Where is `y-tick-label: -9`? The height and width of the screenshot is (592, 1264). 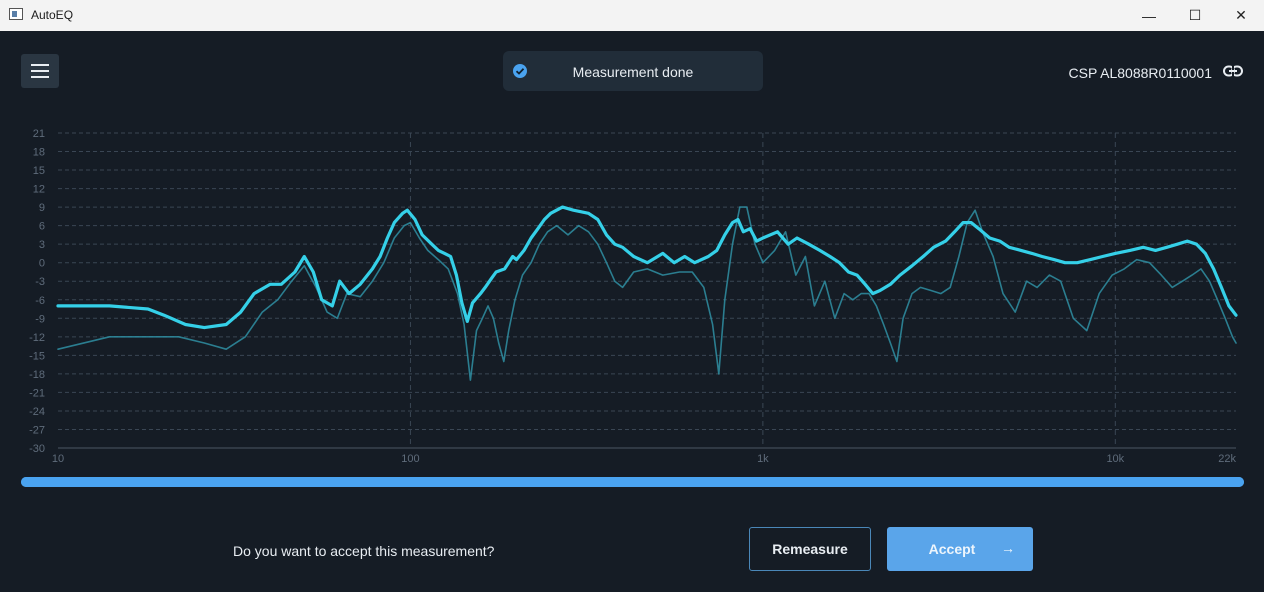 y-tick-label: -9 is located at coordinates (40, 319).